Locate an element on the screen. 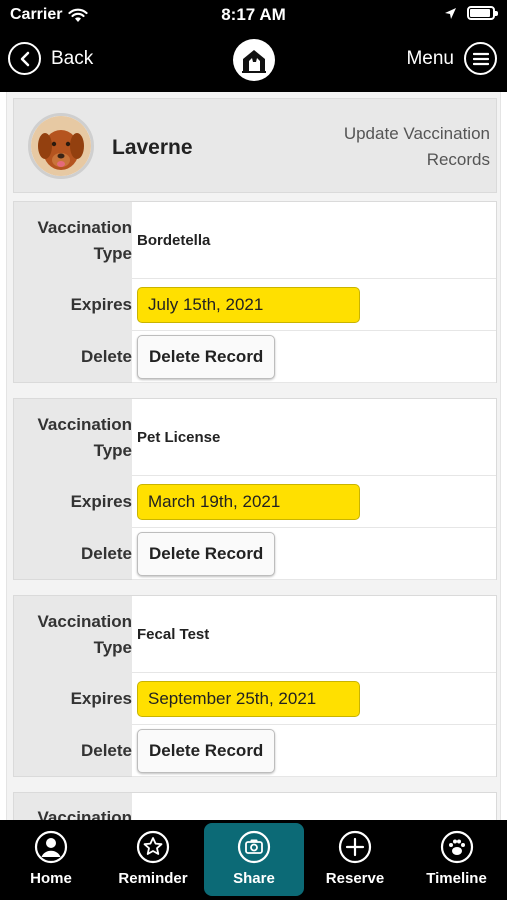  type-value-cell is located at coordinates (314, 806).